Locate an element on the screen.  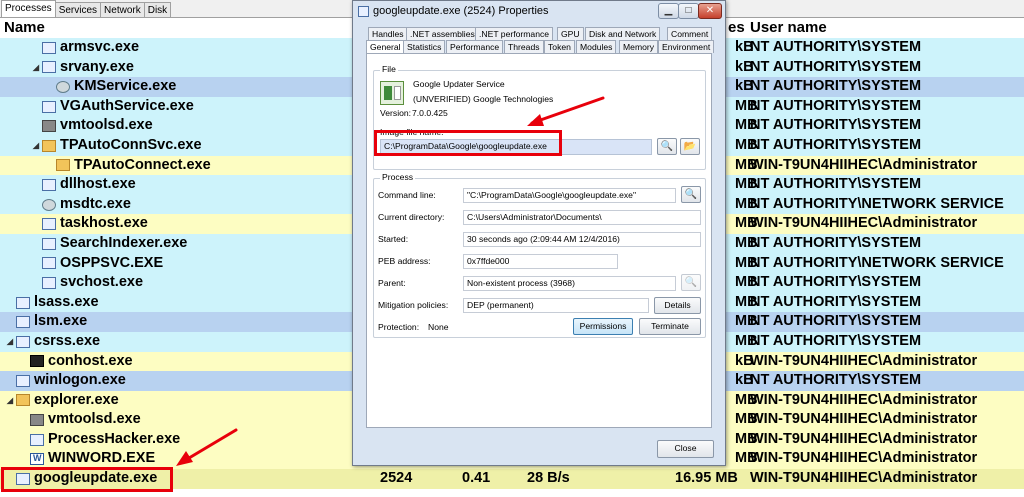
arrow-to-googleupdate-row is located at coordinates (210, 445).